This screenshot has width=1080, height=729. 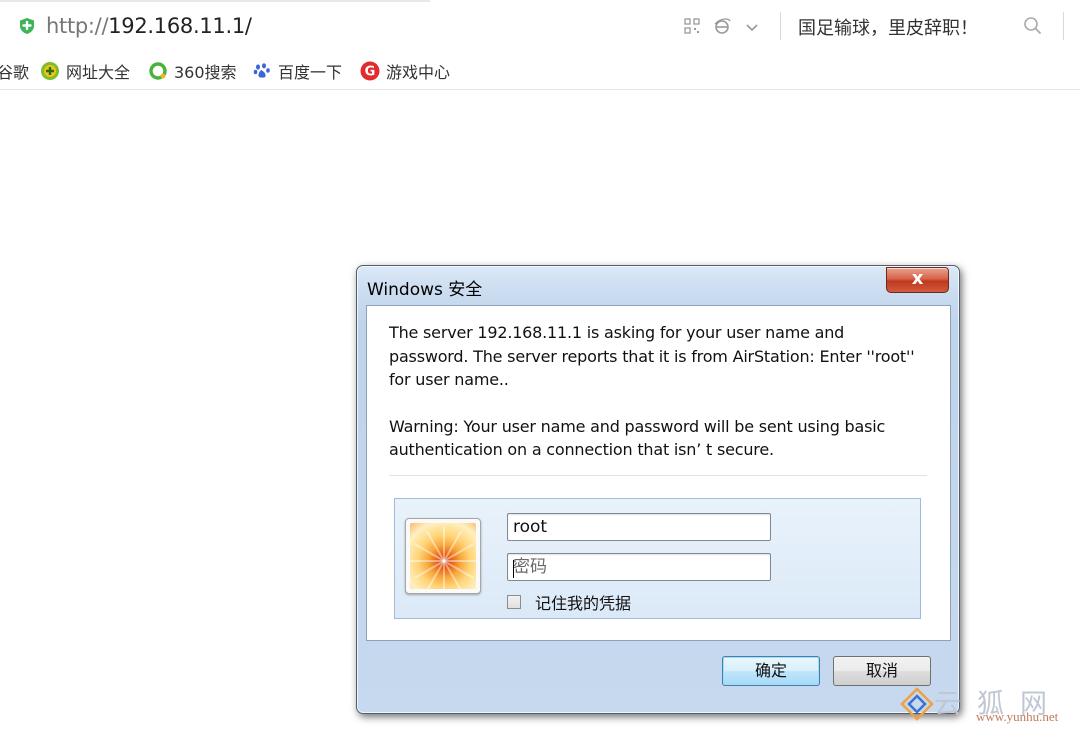 What do you see at coordinates (752, 27) in the screenshot?
I see `chevron-down-icon` at bounding box center [752, 27].